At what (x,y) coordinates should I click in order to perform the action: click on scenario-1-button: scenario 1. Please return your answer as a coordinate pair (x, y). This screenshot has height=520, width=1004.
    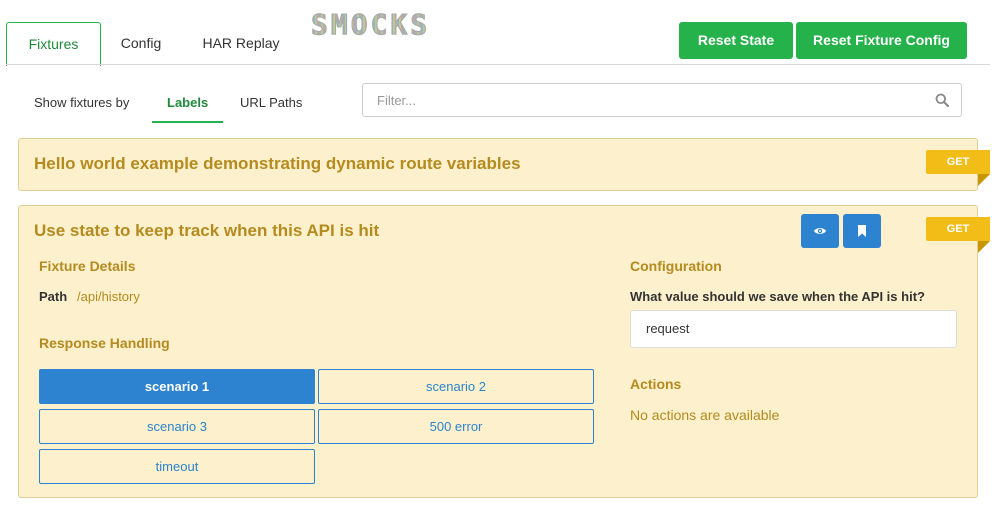
    Looking at the image, I should click on (177, 386).